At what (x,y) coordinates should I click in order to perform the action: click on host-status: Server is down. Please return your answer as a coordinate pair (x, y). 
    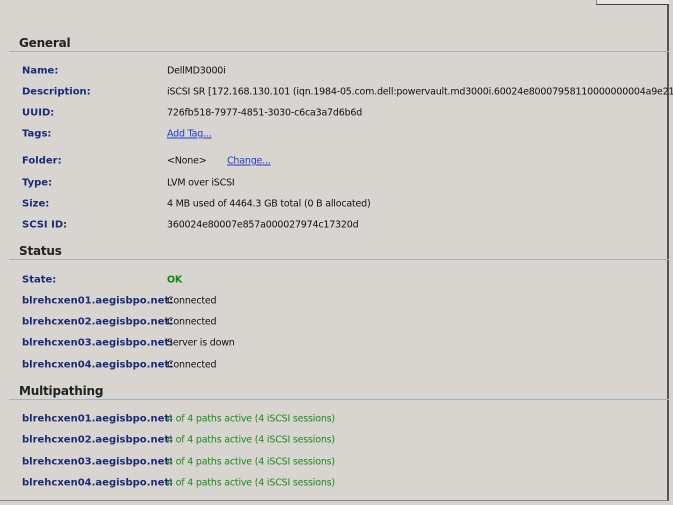
    Looking at the image, I should click on (201, 343).